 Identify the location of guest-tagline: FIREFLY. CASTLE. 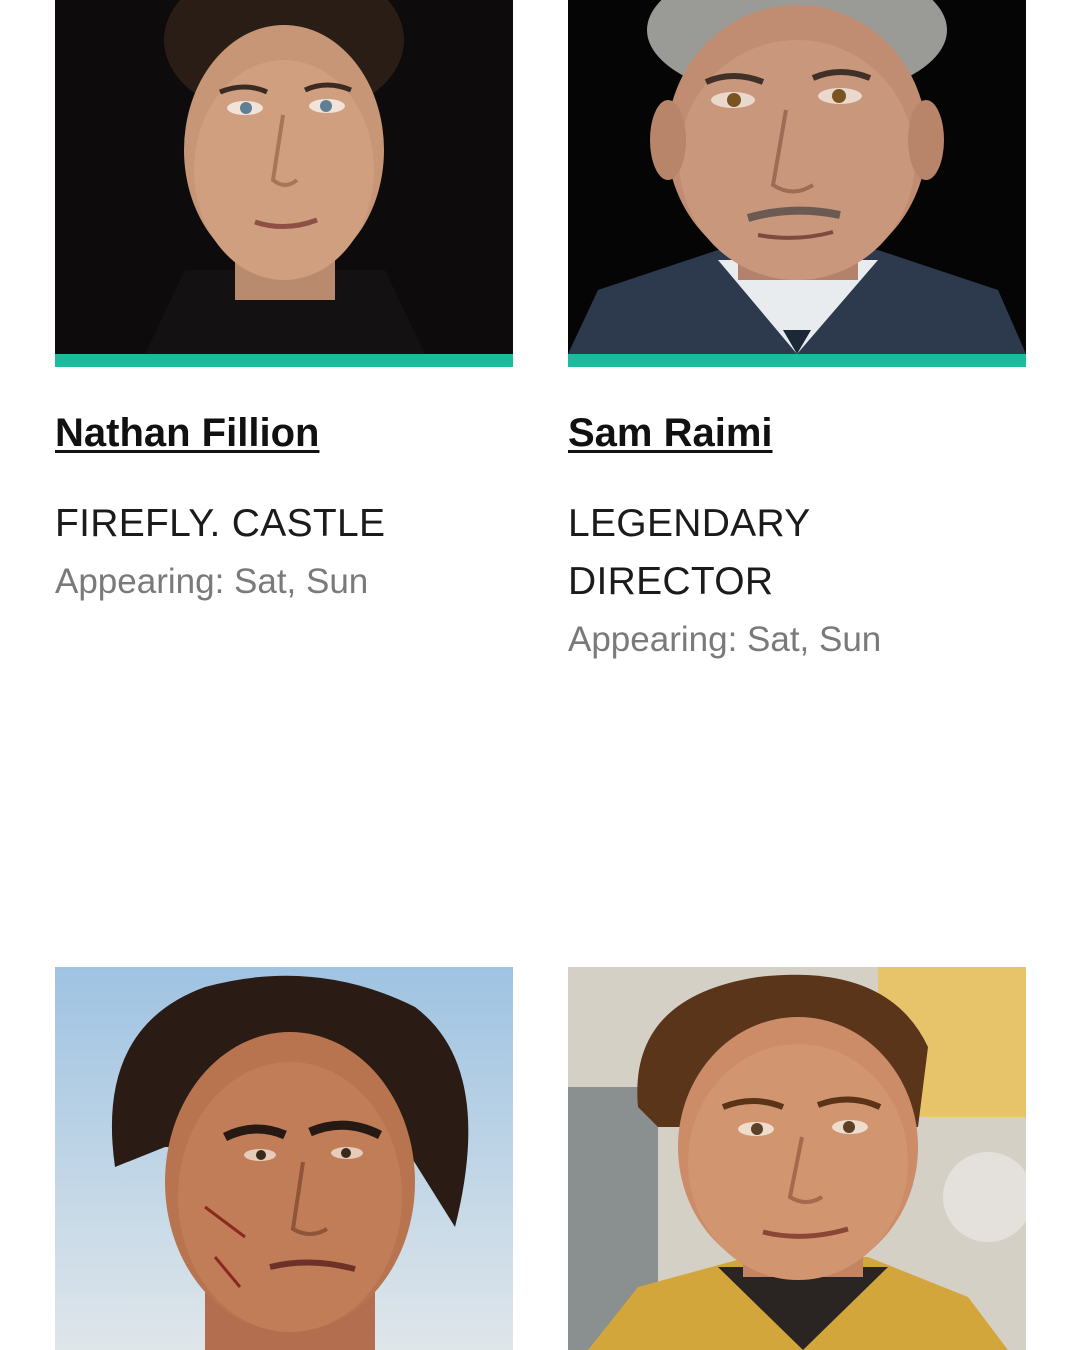
(220, 523).